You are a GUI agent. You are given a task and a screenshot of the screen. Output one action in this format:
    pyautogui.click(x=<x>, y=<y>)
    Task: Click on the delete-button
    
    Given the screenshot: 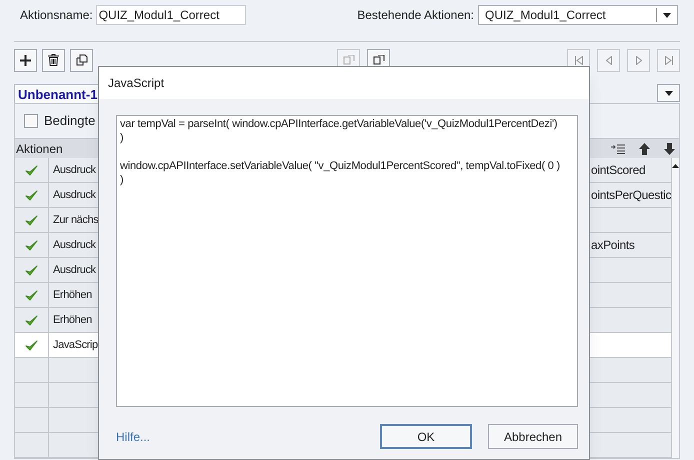 What is the action you would take?
    pyautogui.click(x=53, y=60)
    